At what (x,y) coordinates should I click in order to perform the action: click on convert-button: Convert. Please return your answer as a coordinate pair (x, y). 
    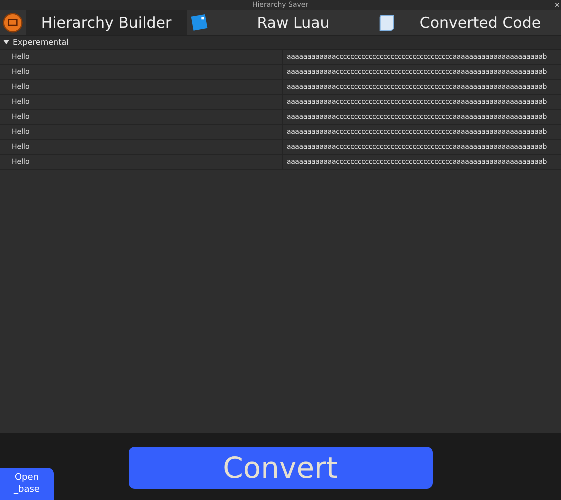
    Looking at the image, I should click on (280, 468).